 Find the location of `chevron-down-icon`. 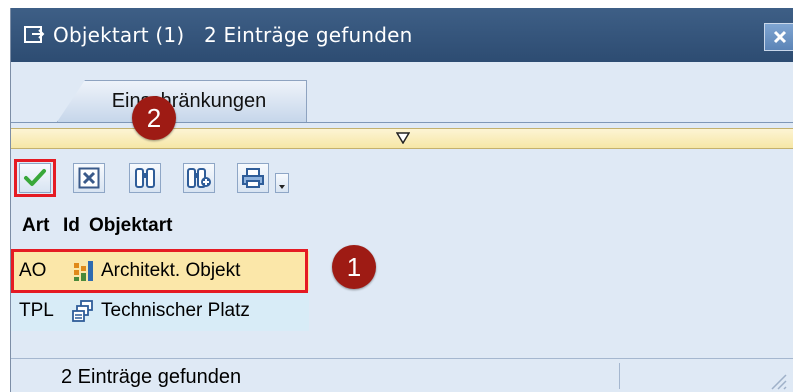

chevron-down-icon is located at coordinates (282, 187).